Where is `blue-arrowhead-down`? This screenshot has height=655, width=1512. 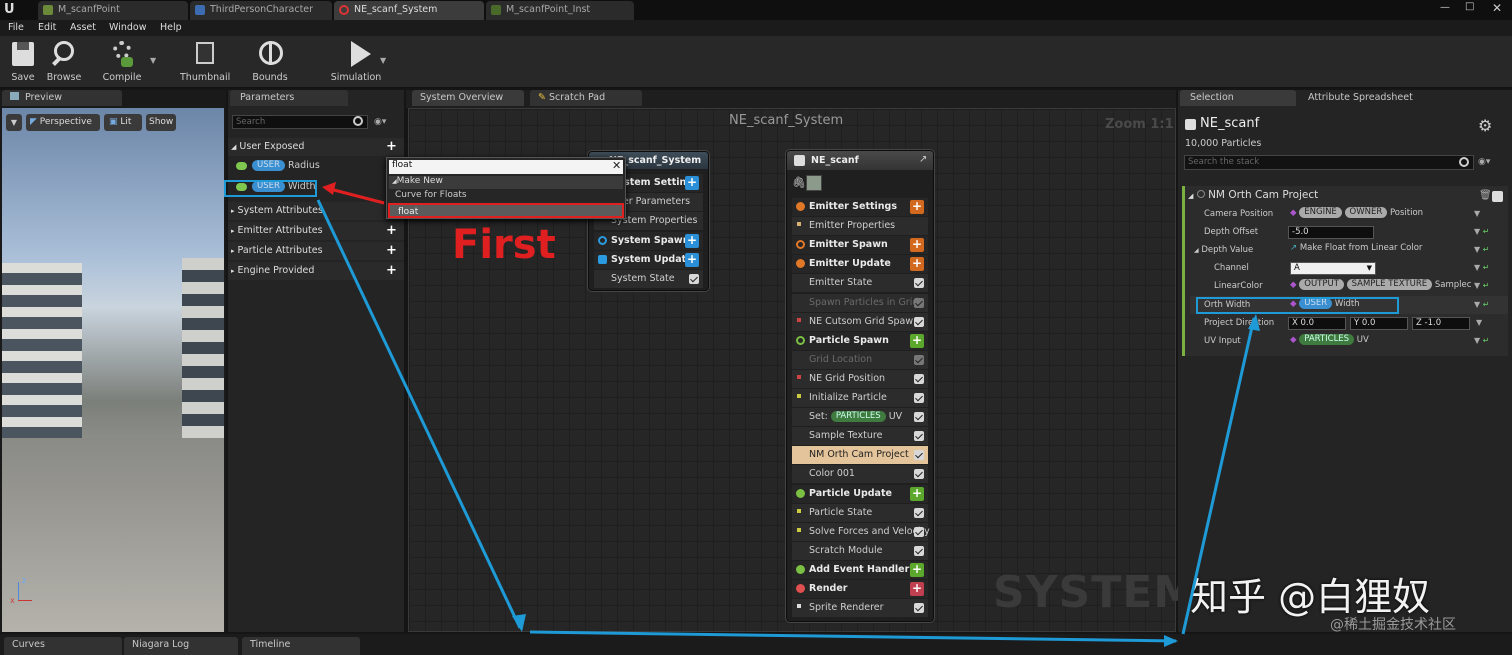
blue-arrowhead-down is located at coordinates (519, 623).